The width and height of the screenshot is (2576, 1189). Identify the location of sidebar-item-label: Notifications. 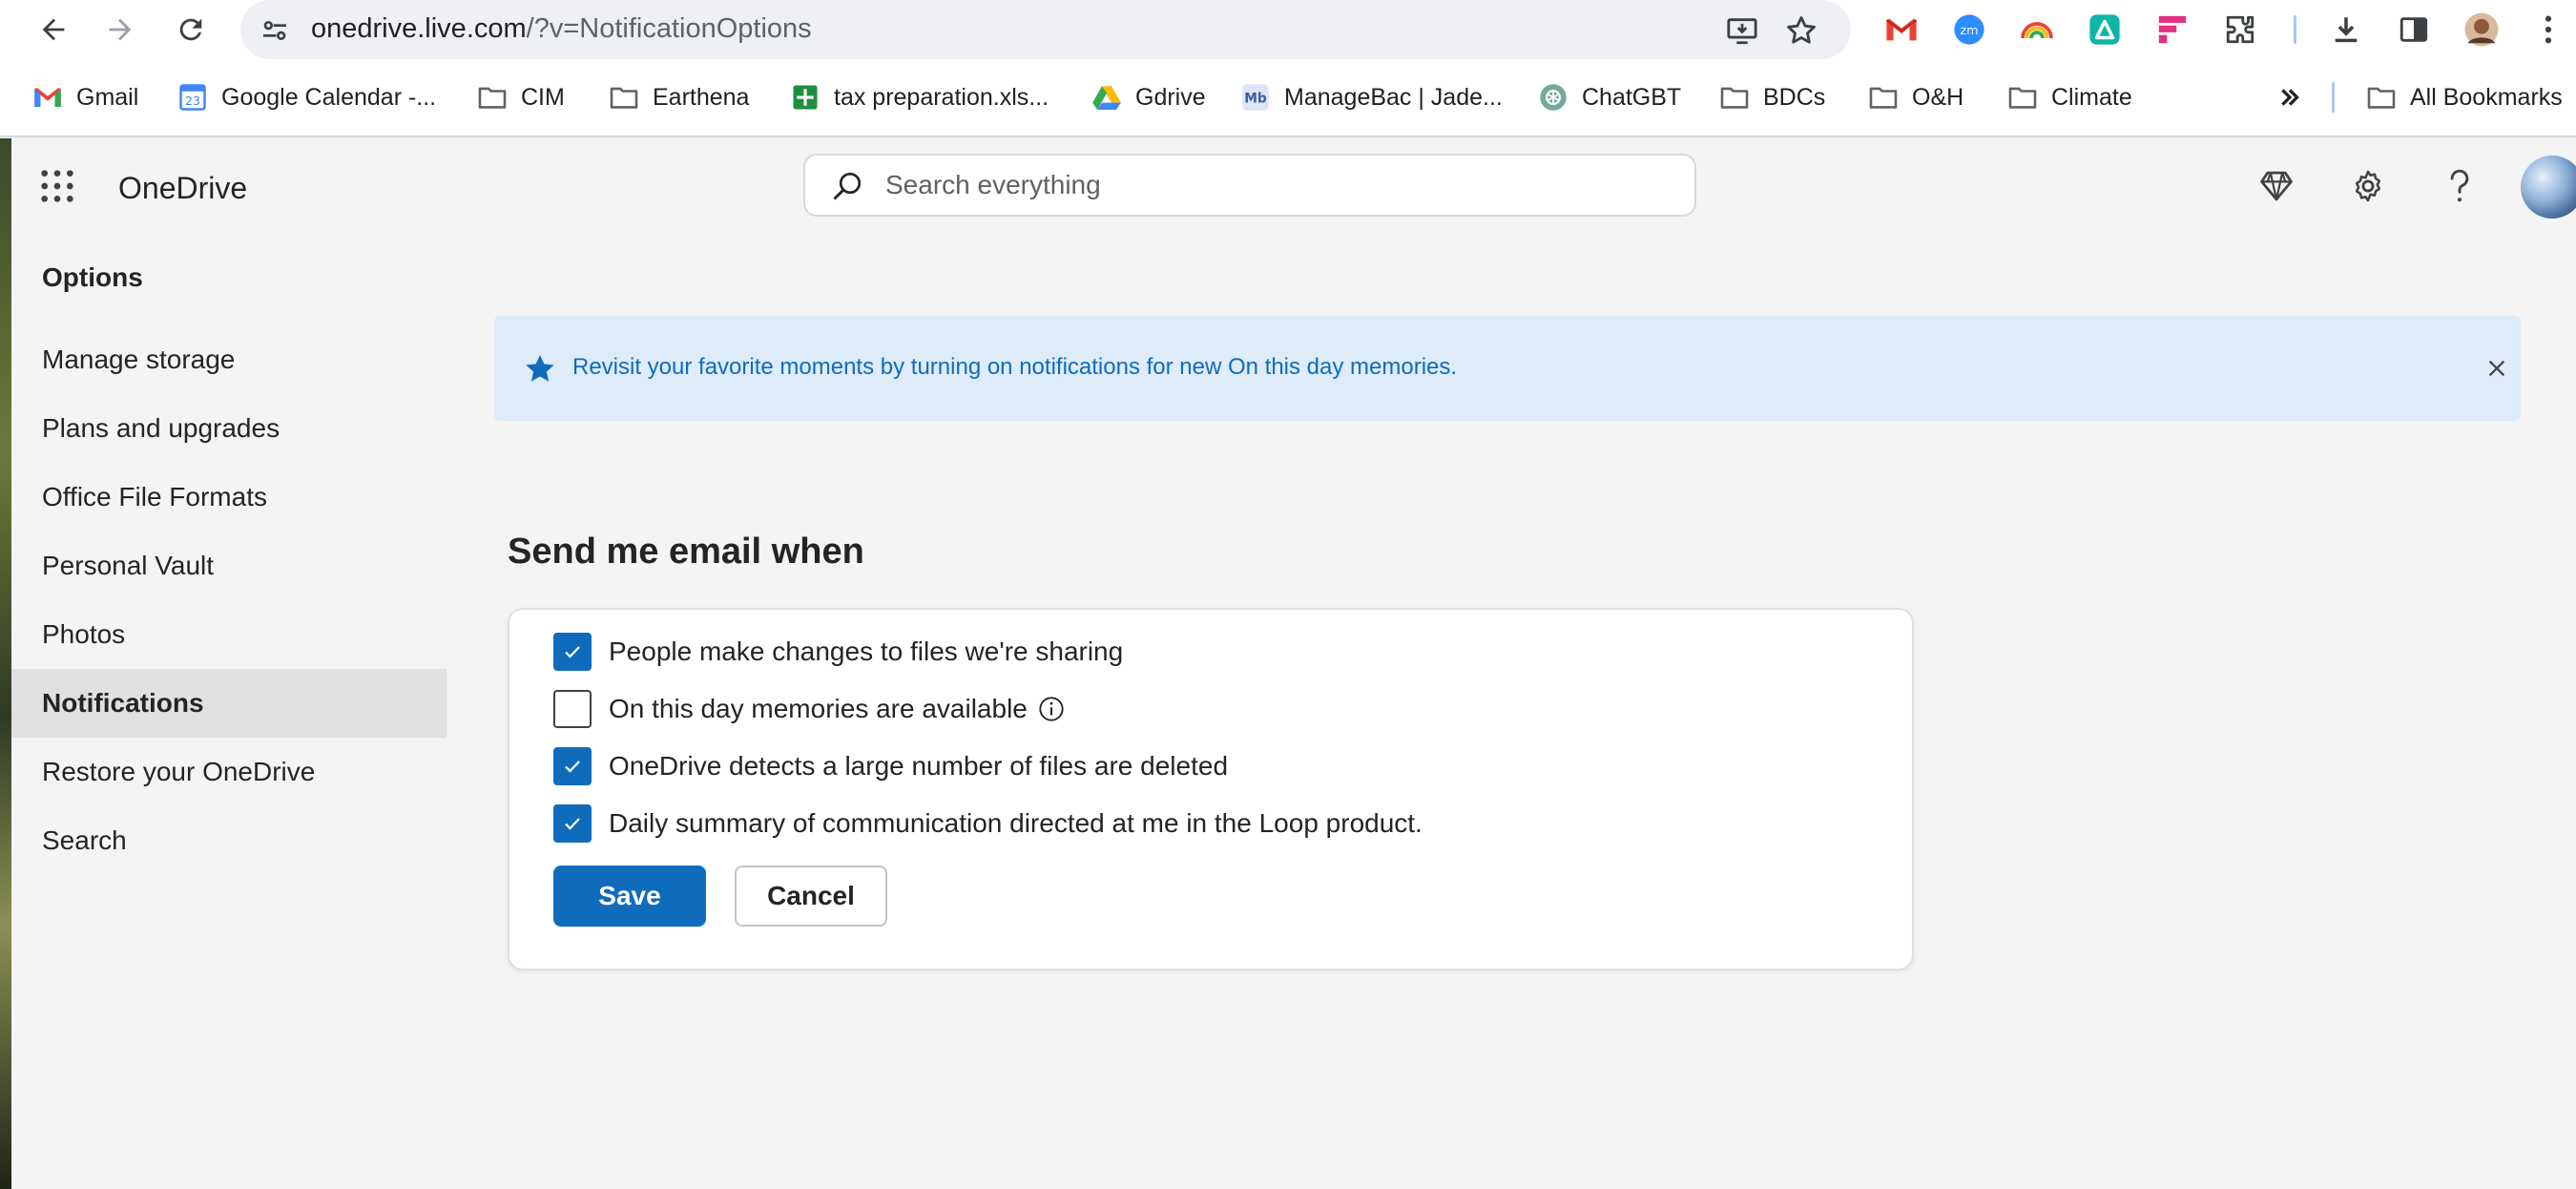
(123, 703).